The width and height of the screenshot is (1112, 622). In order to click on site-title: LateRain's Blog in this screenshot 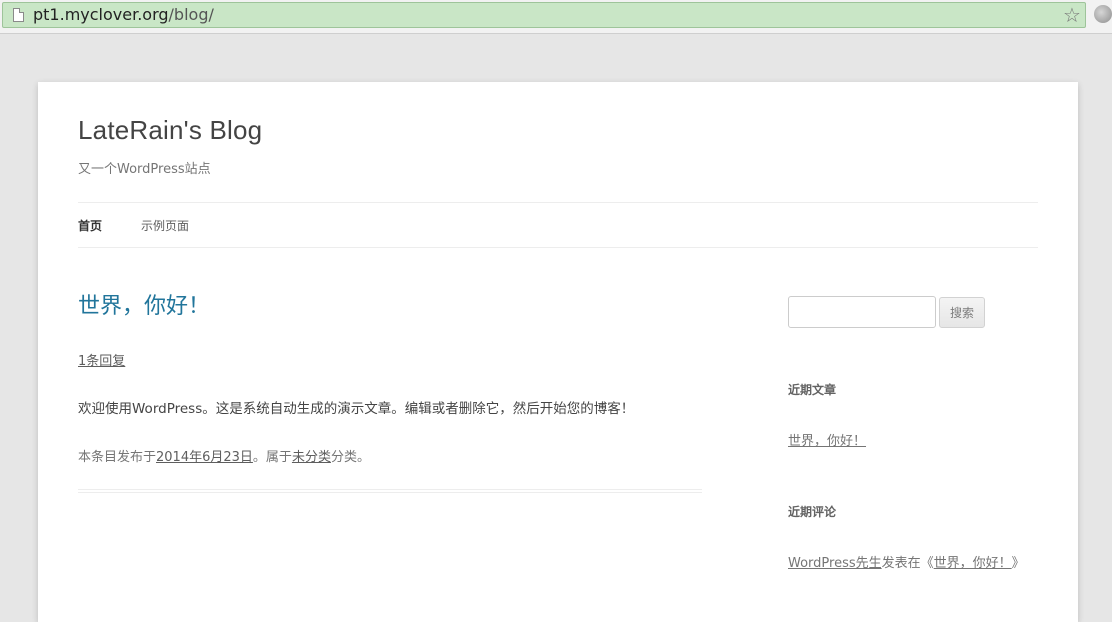, I will do `click(170, 130)`.